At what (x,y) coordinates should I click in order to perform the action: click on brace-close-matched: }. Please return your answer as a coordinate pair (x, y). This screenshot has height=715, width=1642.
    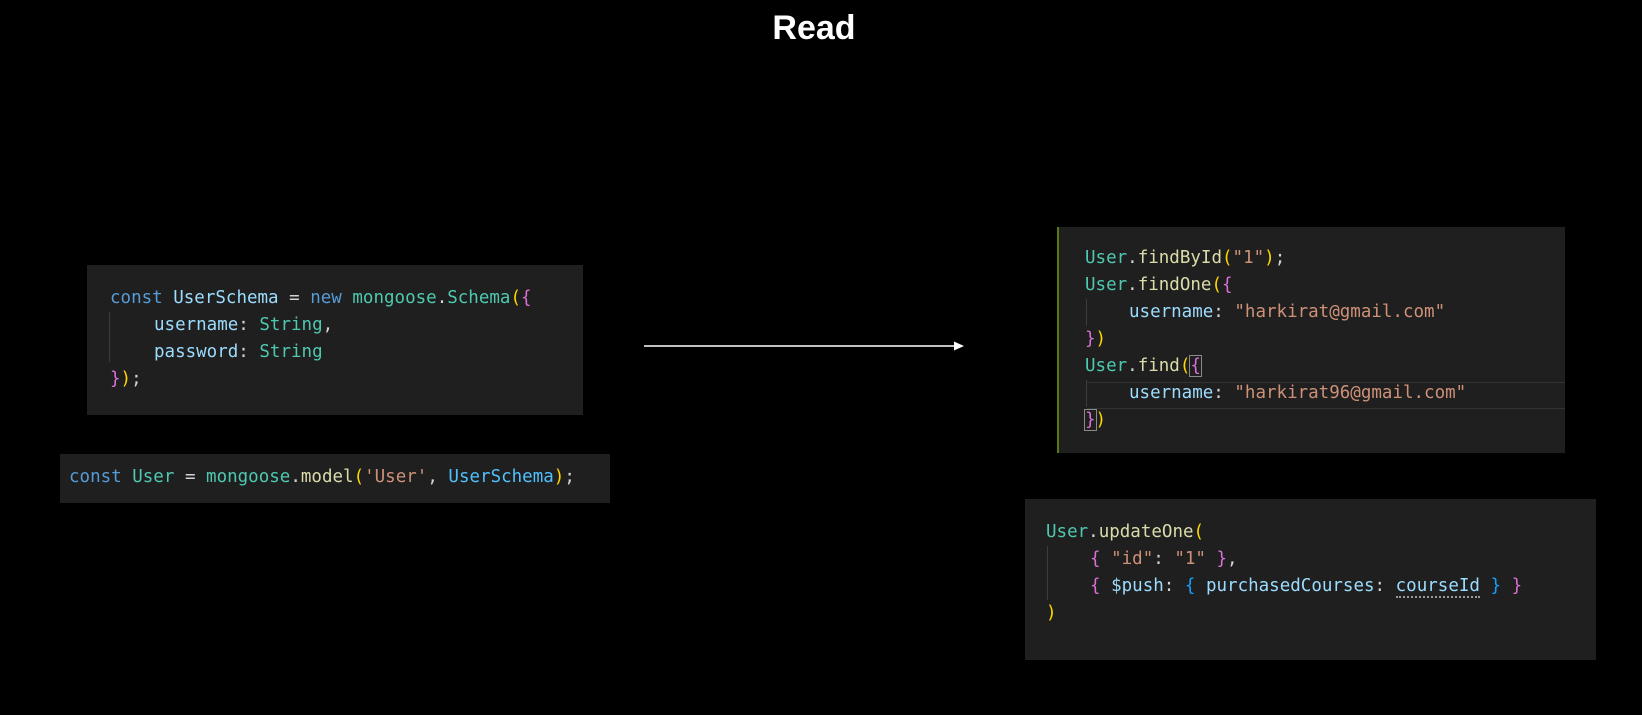
    Looking at the image, I should click on (1090, 420).